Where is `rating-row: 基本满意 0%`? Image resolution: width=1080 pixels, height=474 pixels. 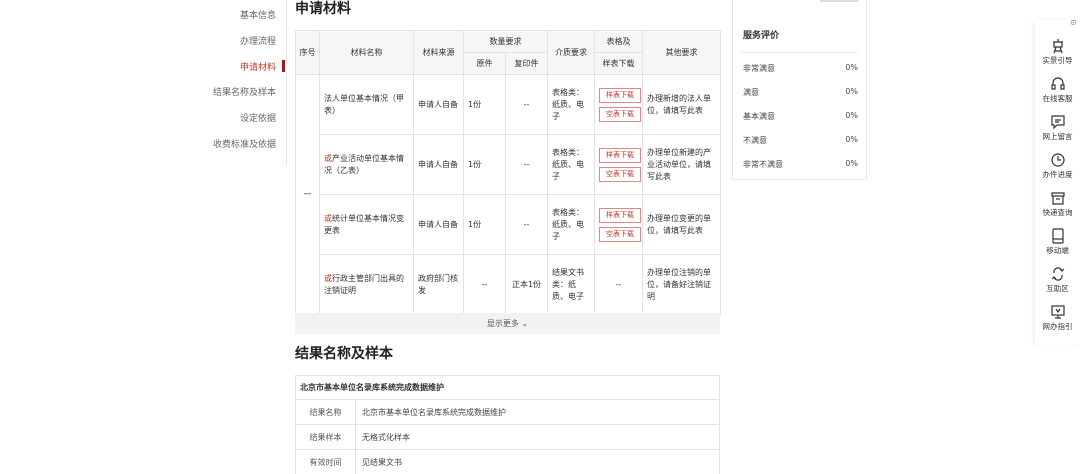 rating-row: 基本满意 0% is located at coordinates (800, 116).